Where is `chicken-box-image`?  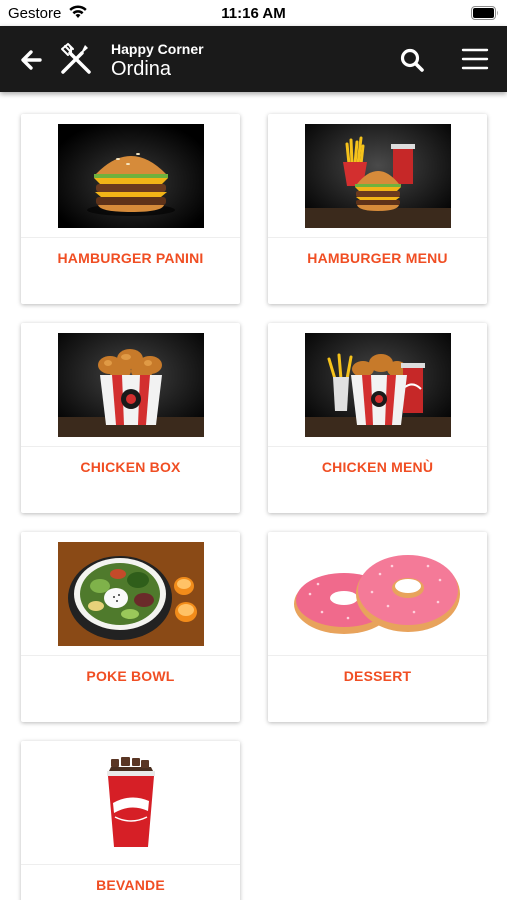 chicken-box-image is located at coordinates (130, 384).